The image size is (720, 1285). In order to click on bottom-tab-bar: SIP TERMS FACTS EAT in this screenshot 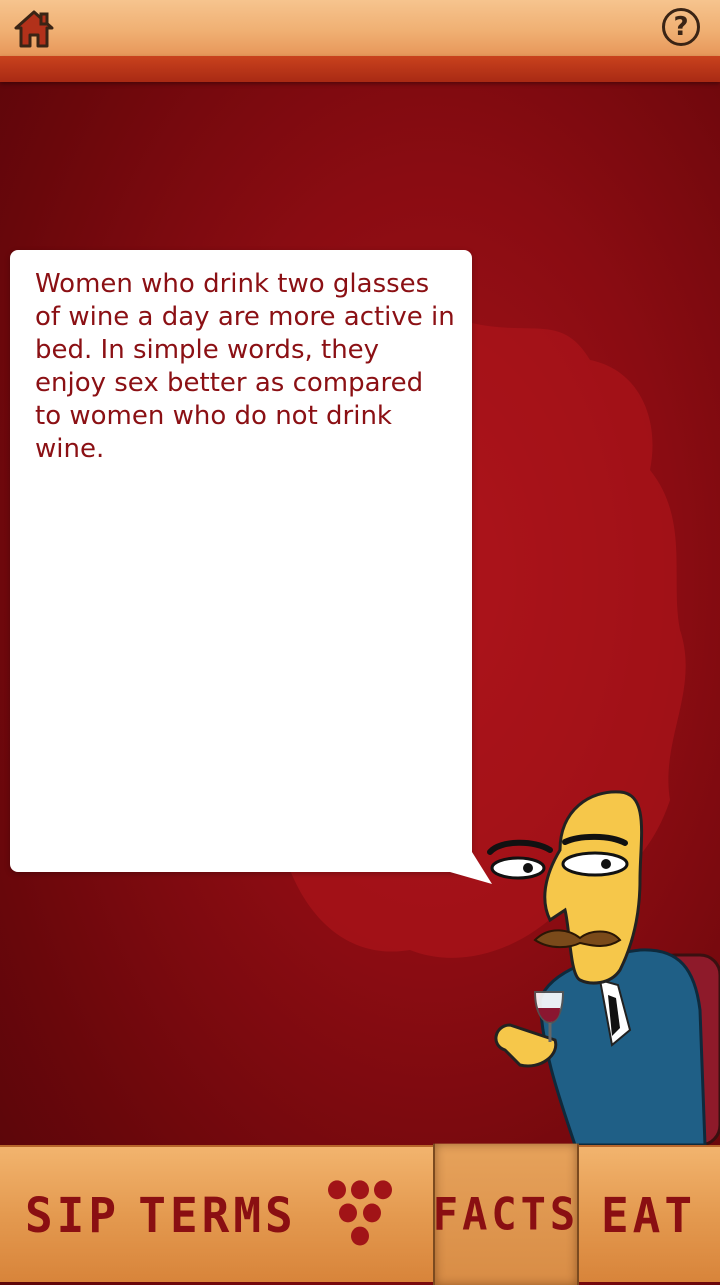, I will do `click(360, 1214)`.